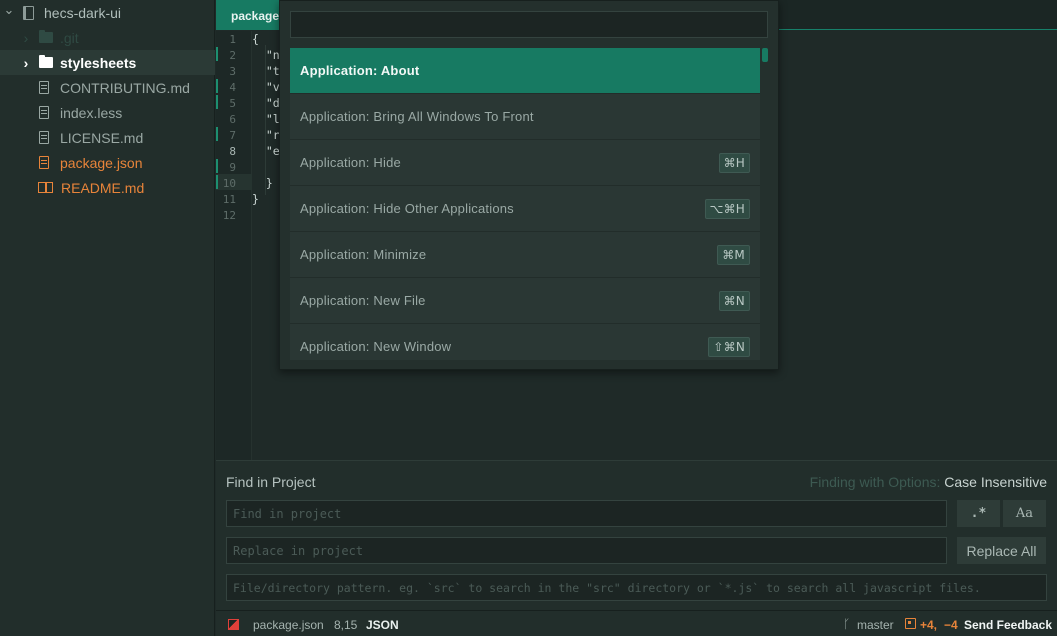 This screenshot has height=636, width=1057. I want to click on tree-item-root: ⌄ hecs-dark-ui, so click(107, 12).